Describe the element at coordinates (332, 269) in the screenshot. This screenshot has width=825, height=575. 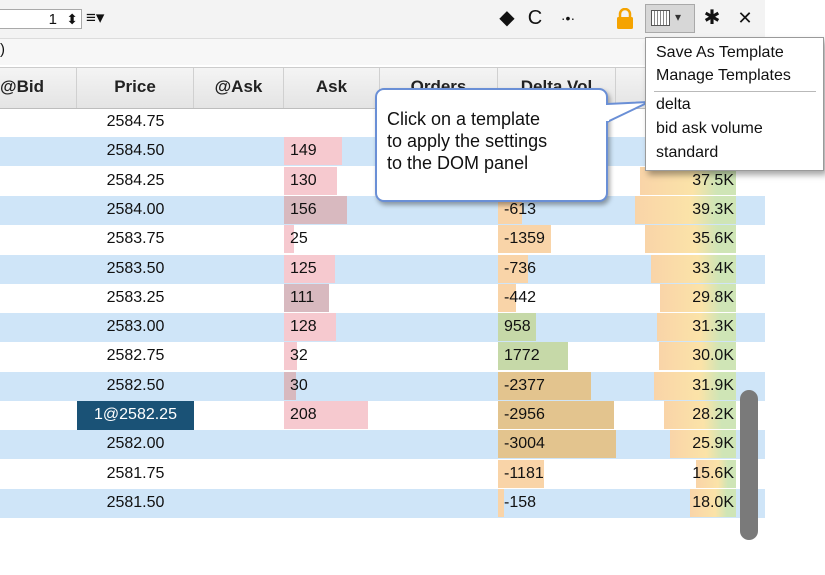
I see `ask-cell: 125` at that location.